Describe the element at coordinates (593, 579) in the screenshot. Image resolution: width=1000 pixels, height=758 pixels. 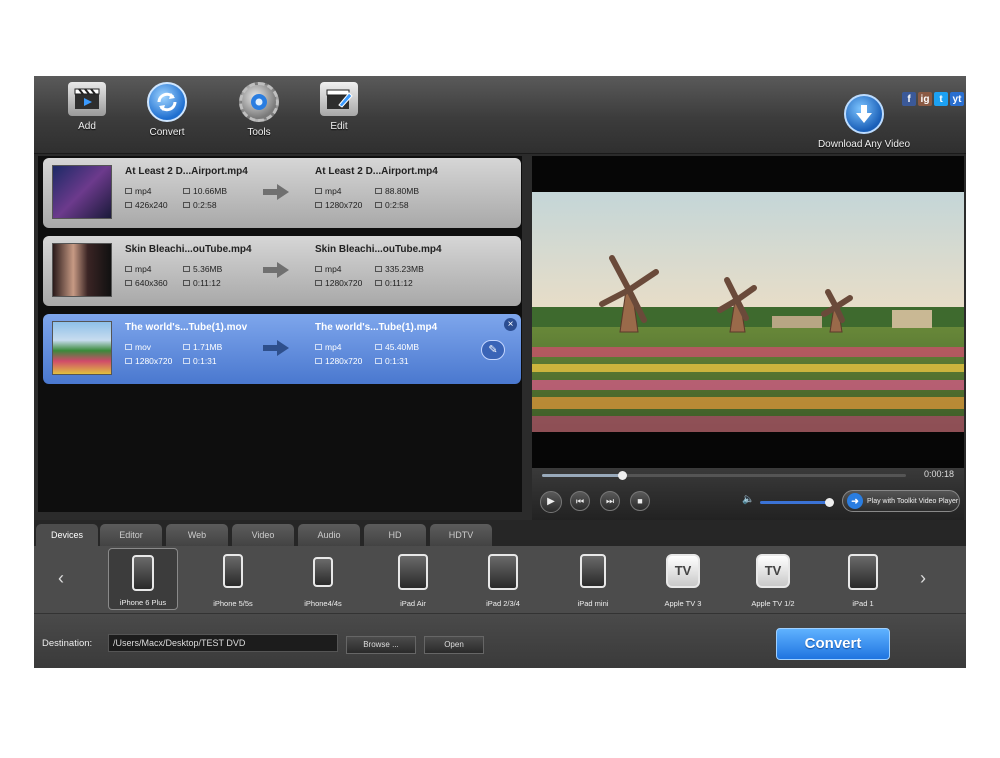
I see `device-ipad-mini: iPad mini` at that location.